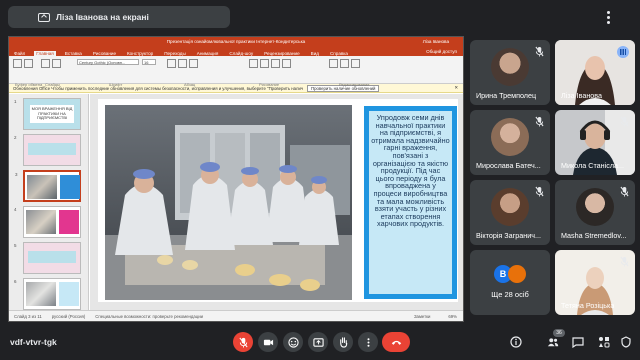 Image resolution: width=640 pixels, height=360 pixels. I want to click on emoji-icon, so click(293, 342).